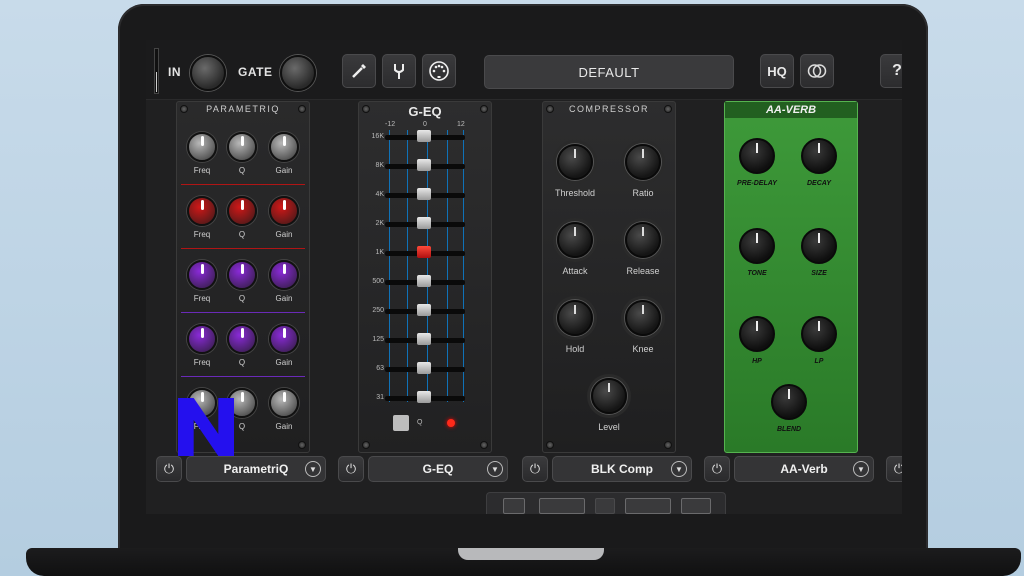 This screenshot has height=576, width=1024. Describe the element at coordinates (575, 162) in the screenshot. I see `threshold-knob` at that location.